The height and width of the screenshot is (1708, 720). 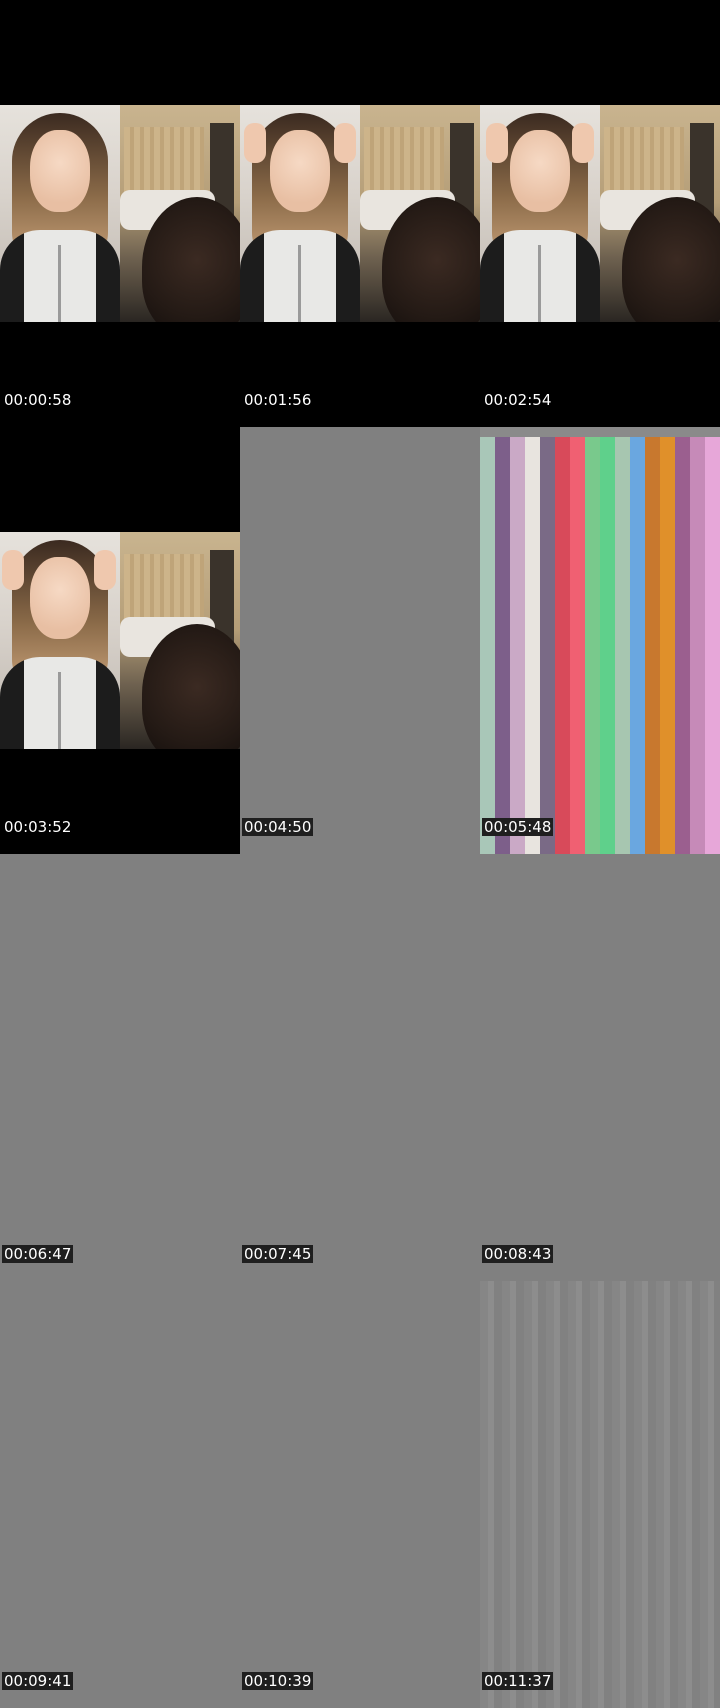 What do you see at coordinates (278, 1254) in the screenshot?
I see `timestamp-label: 00:07:45` at bounding box center [278, 1254].